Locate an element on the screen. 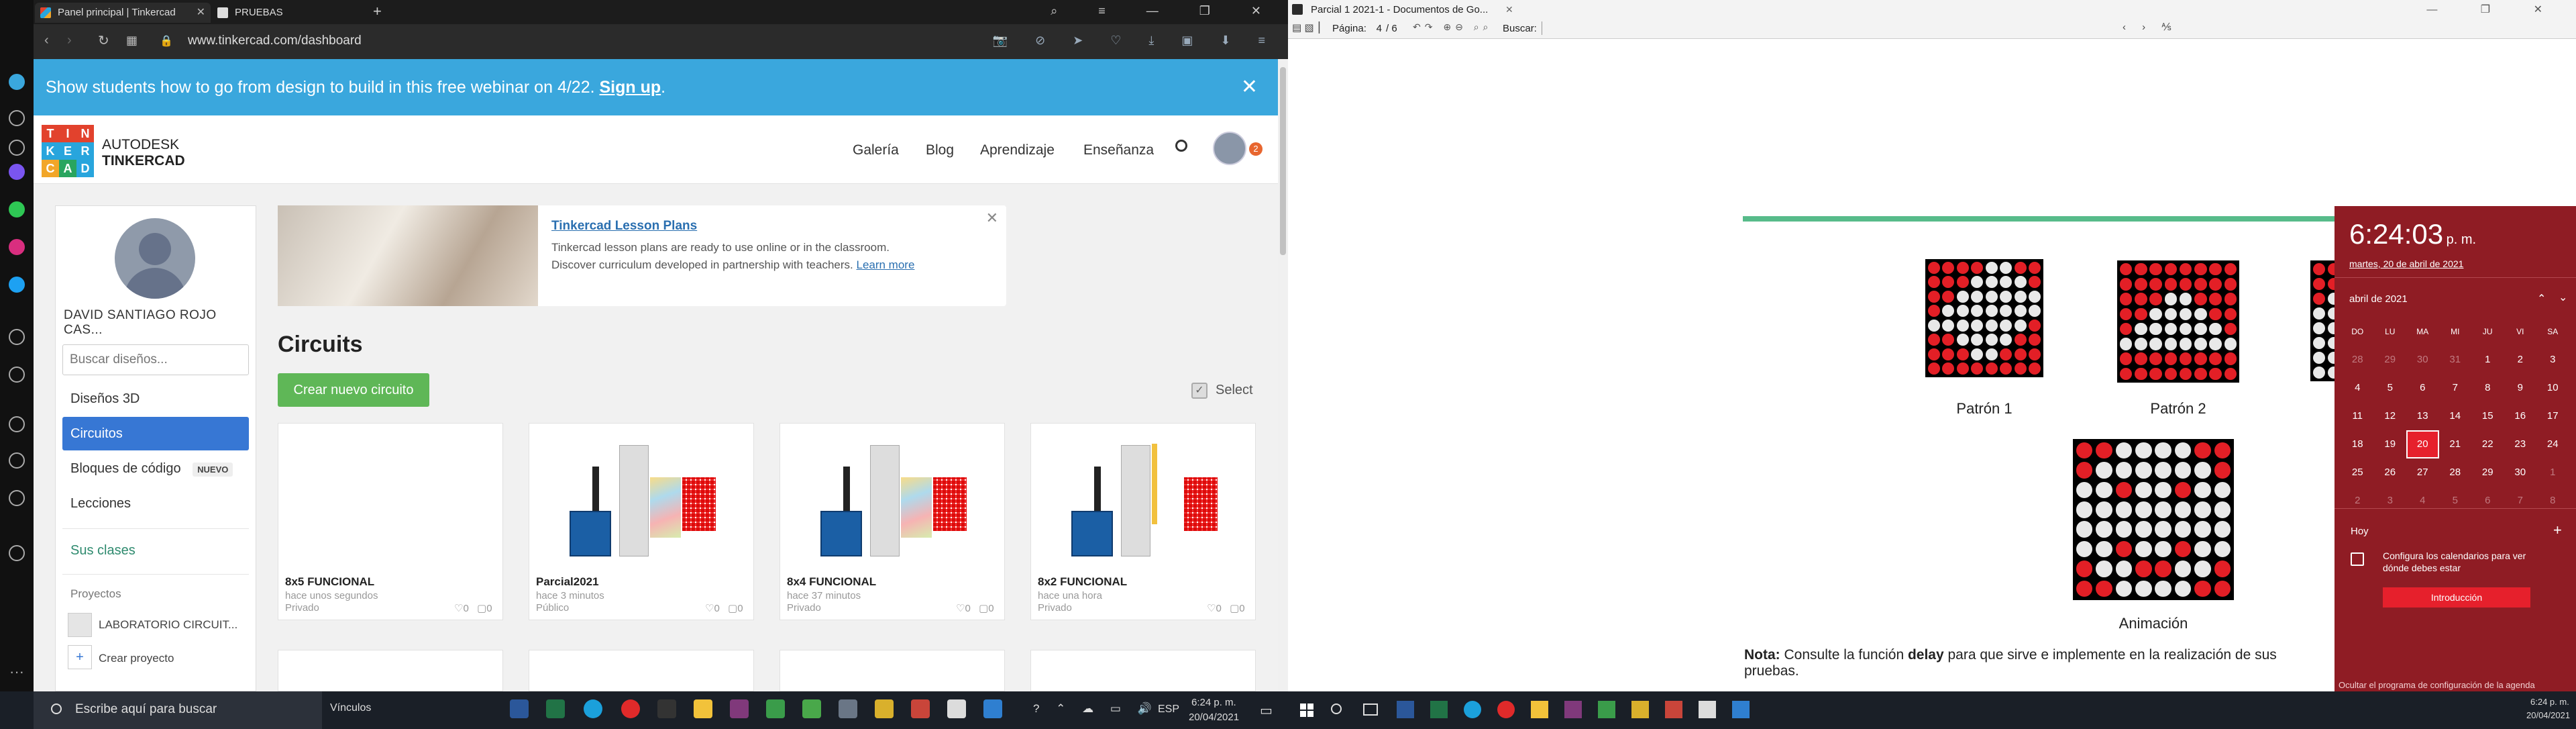 The image size is (2576, 729). search-field is located at coordinates (1659, 28).